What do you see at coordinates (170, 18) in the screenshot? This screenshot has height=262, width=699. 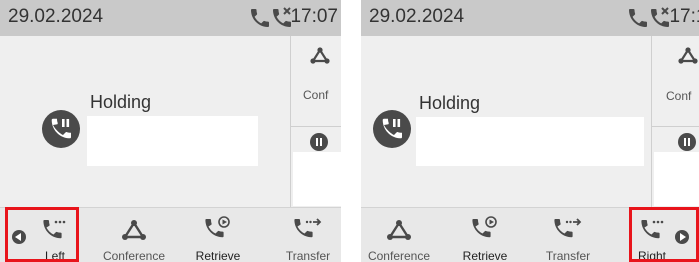 I see `status-bar: 29.02.2024 17:07` at bounding box center [170, 18].